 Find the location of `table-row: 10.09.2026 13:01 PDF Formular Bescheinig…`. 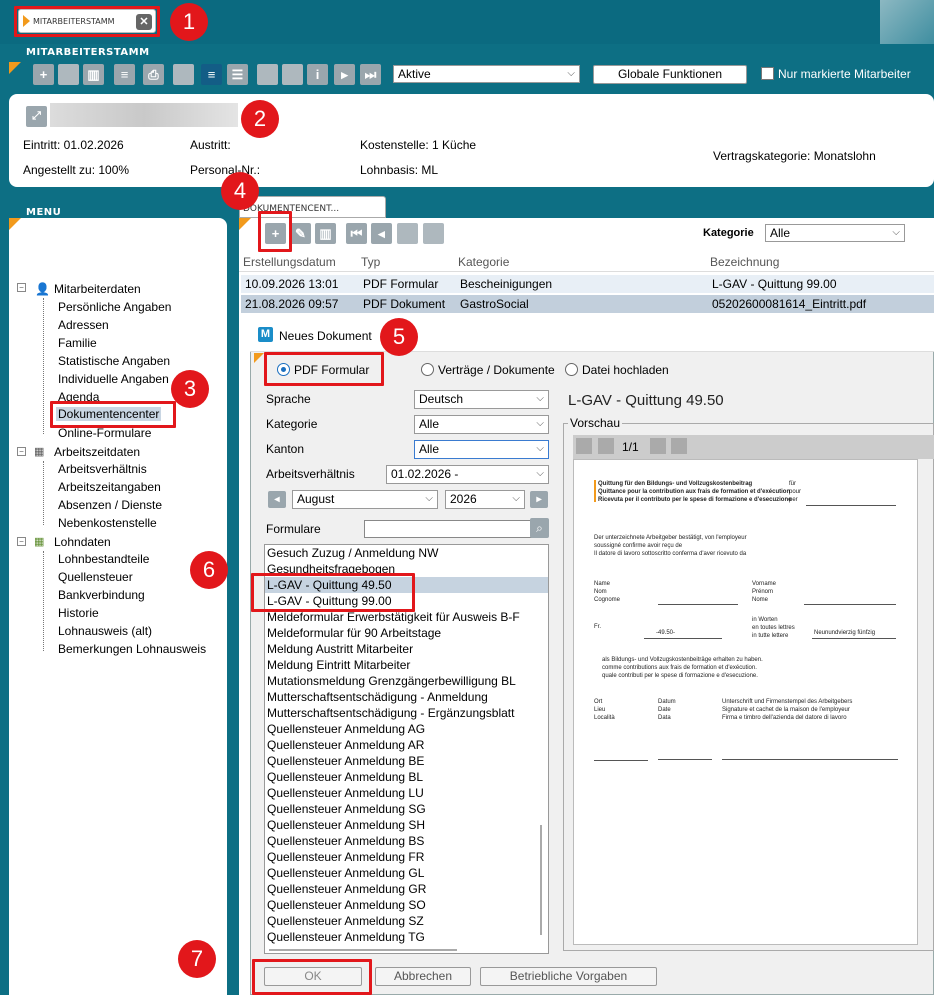

table-row: 10.09.2026 13:01 PDF Formular Bescheinig… is located at coordinates (587, 284).